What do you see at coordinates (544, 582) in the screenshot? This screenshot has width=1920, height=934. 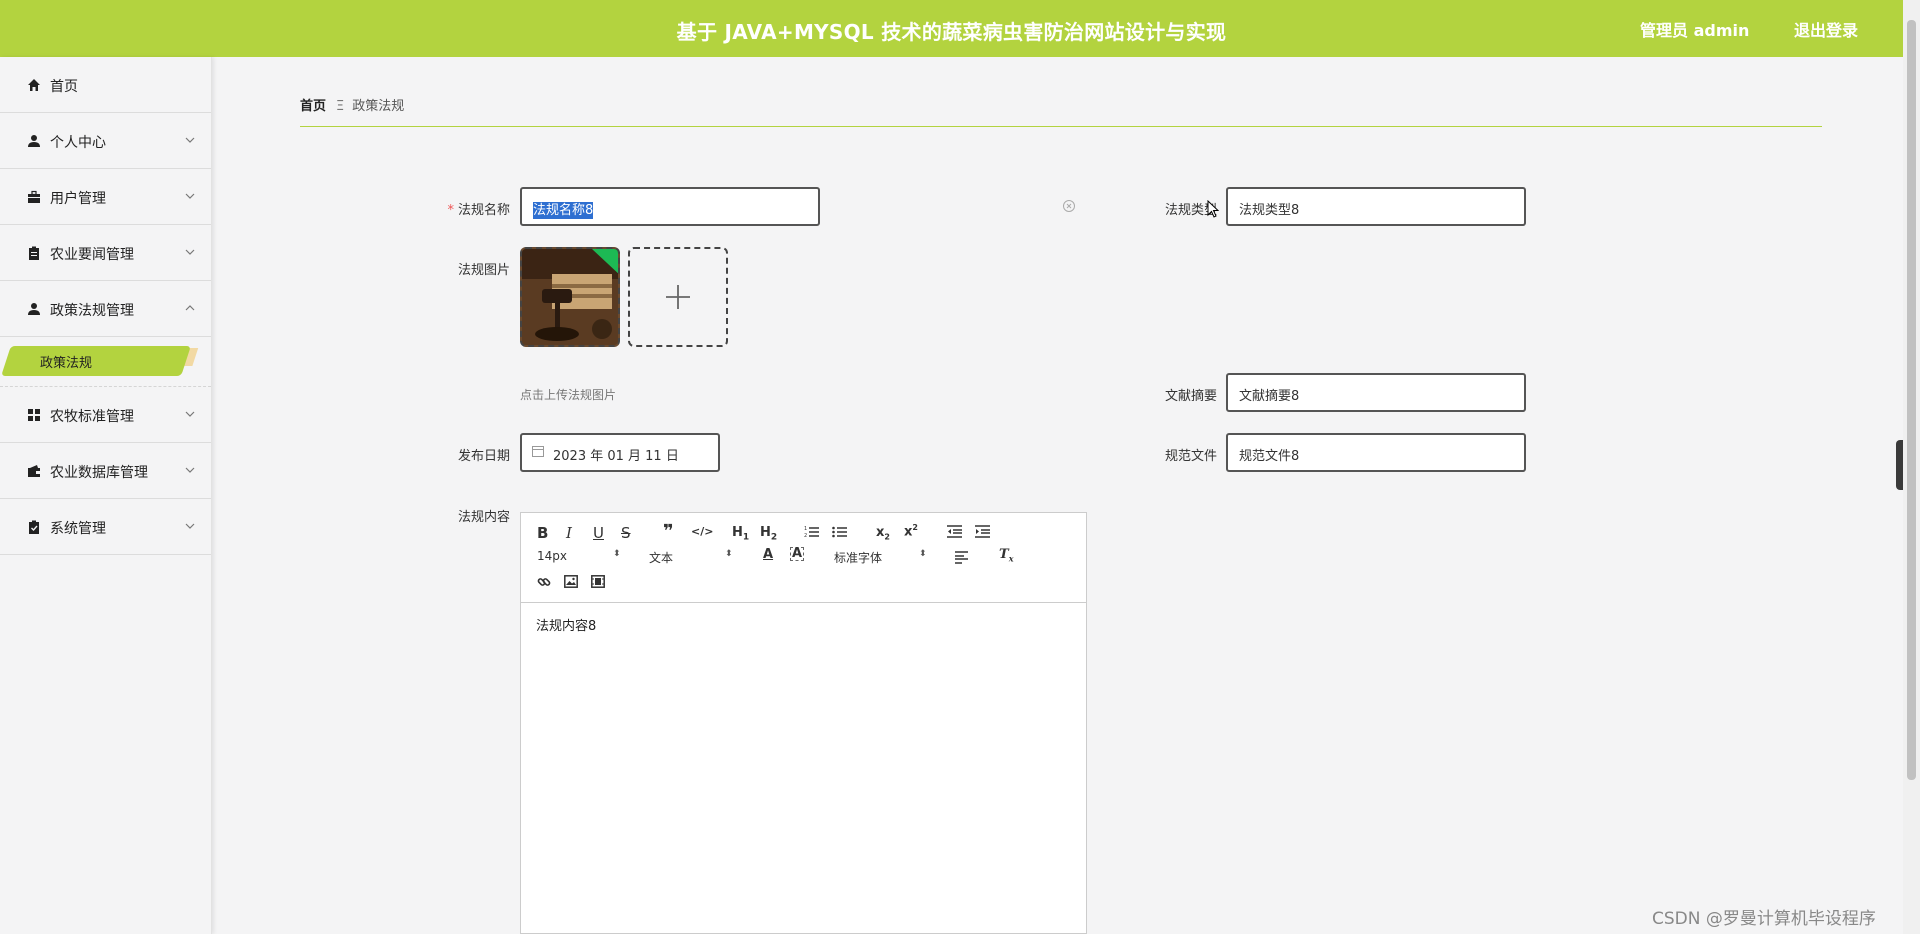 I see `link-icon` at bounding box center [544, 582].